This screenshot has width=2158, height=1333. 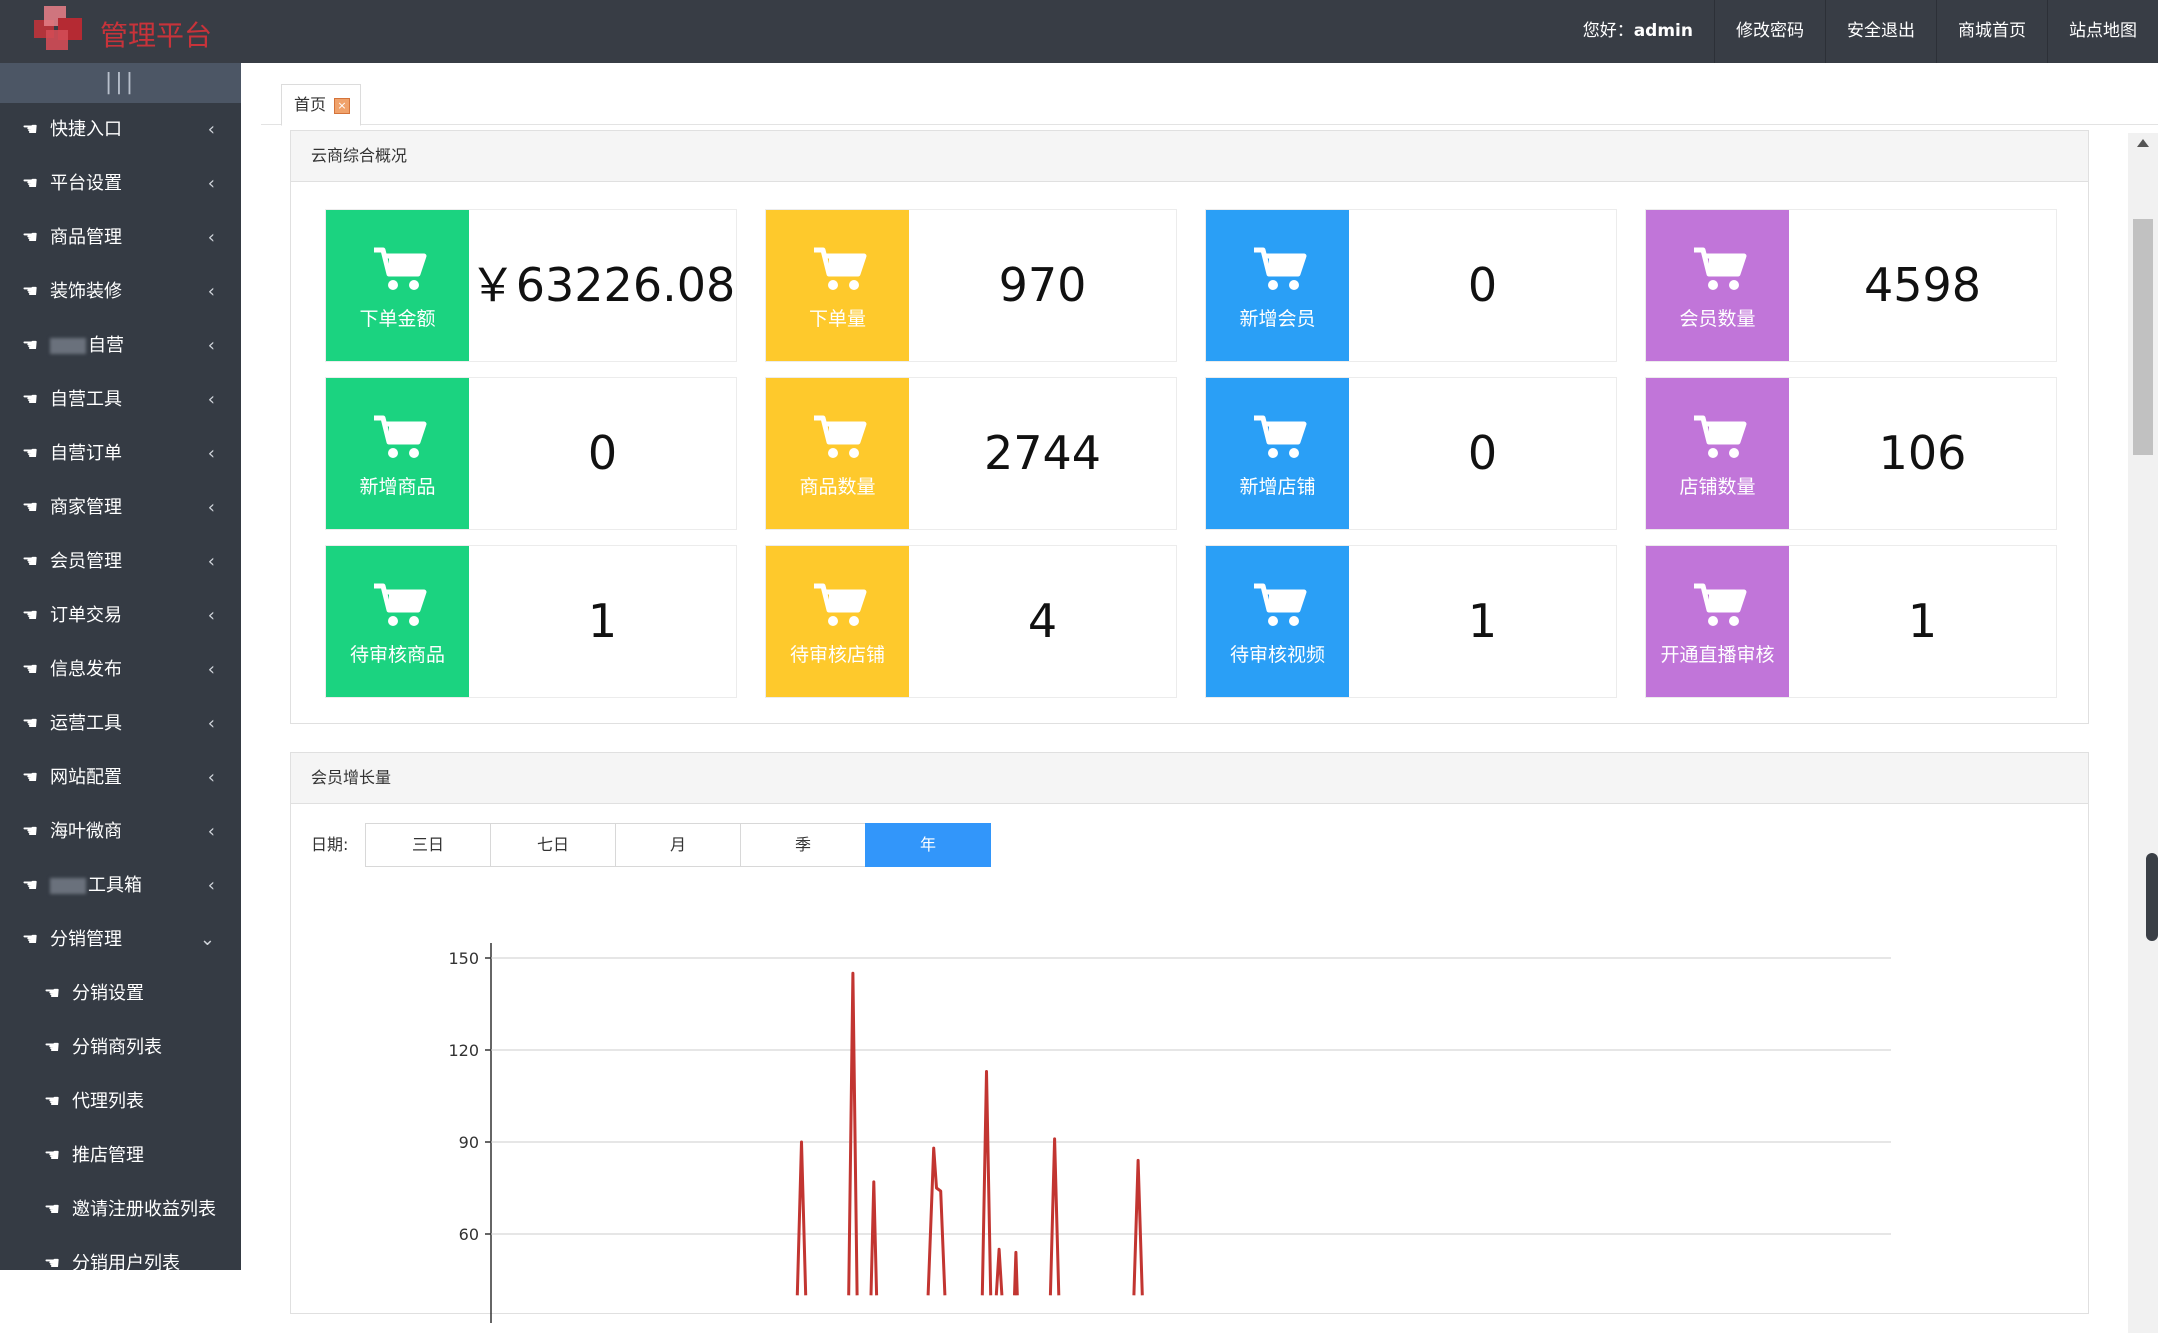 I want to click on sidebar-subitem-label: 推店管理, so click(x=108, y=1155).